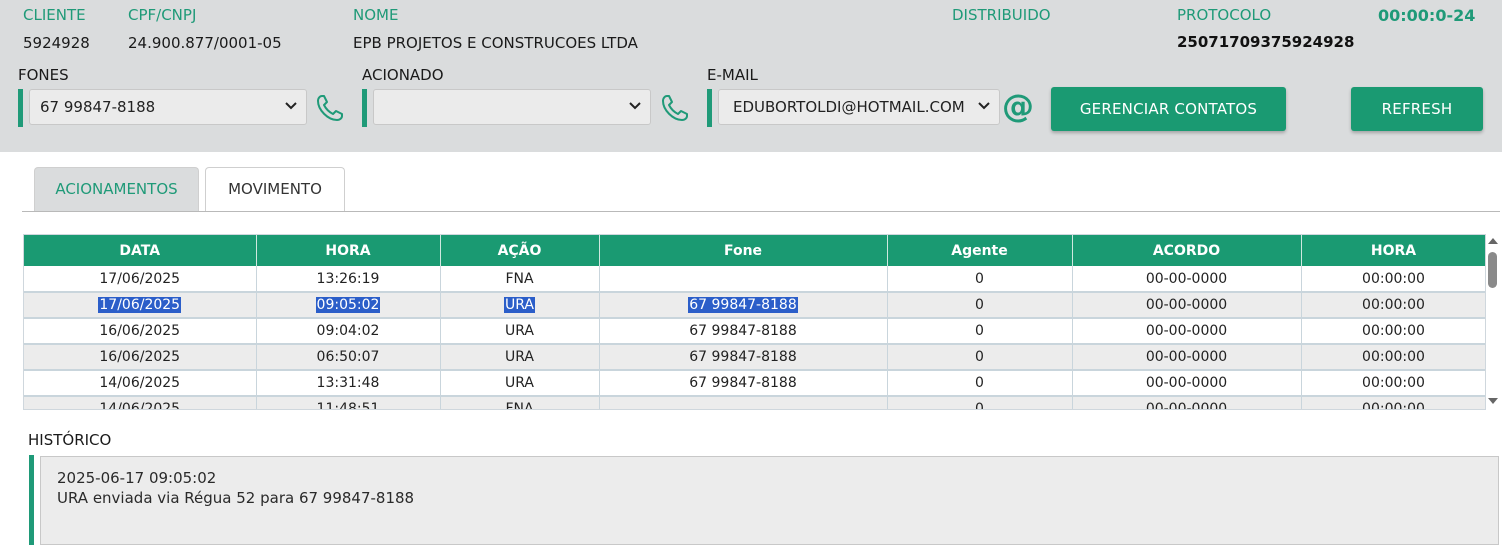 This screenshot has height=545, width=1502. Describe the element at coordinates (849, 107) in the screenshot. I see `email-selected-value: EDUBORTOLDI@HOTMAIL.COM` at that location.